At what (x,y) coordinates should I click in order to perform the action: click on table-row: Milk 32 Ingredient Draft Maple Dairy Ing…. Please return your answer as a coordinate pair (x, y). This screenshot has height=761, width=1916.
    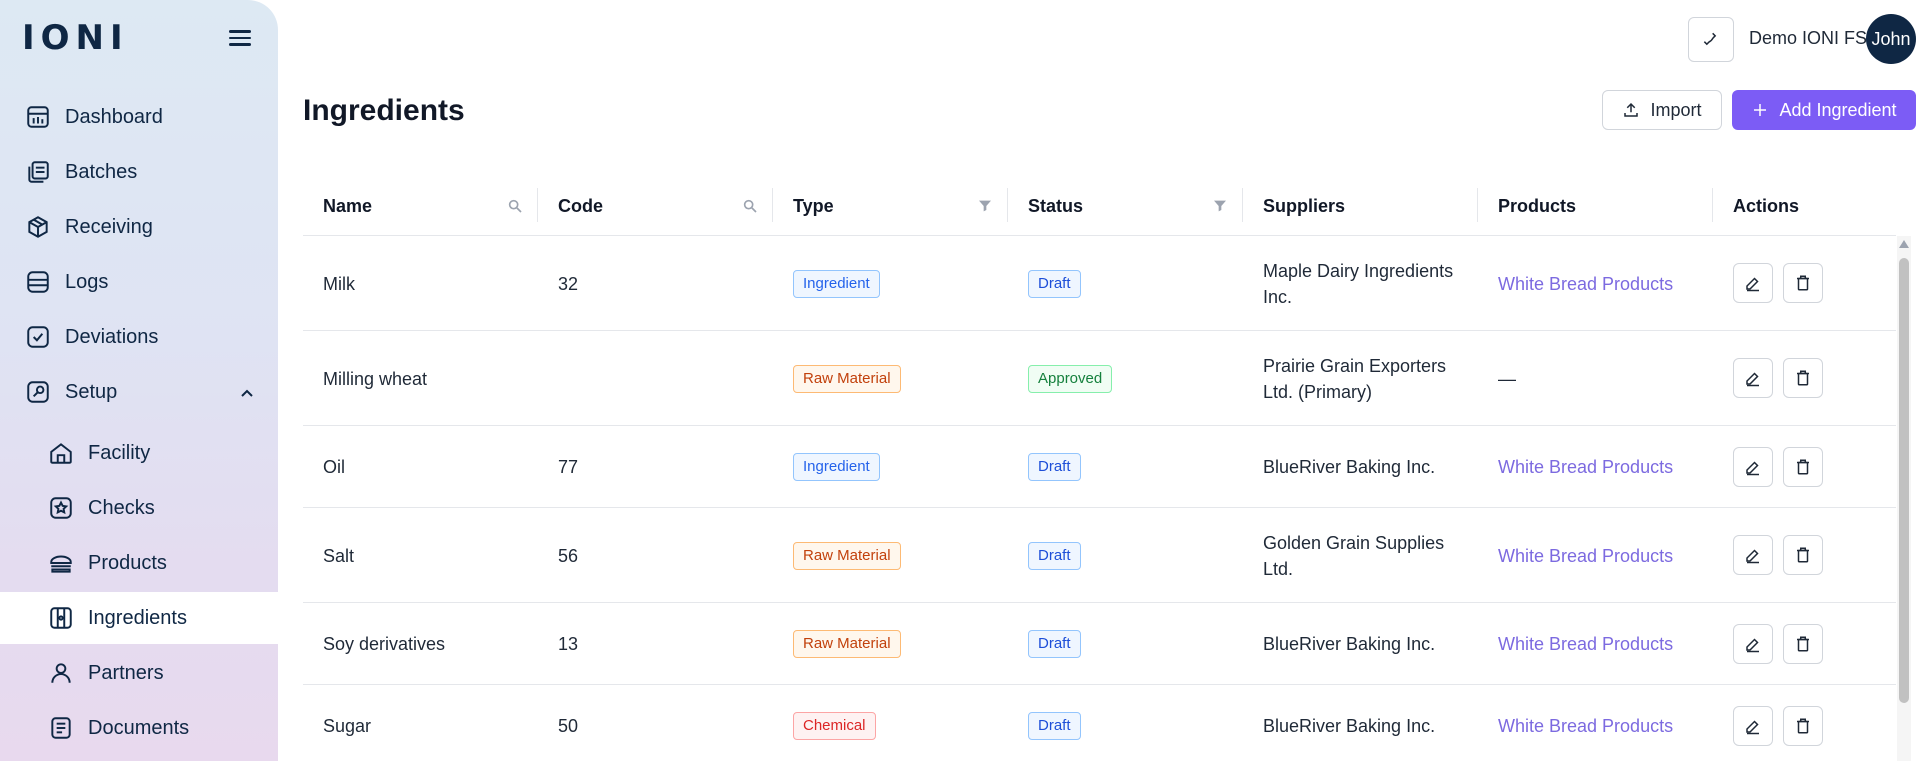
    Looking at the image, I should click on (1099, 284).